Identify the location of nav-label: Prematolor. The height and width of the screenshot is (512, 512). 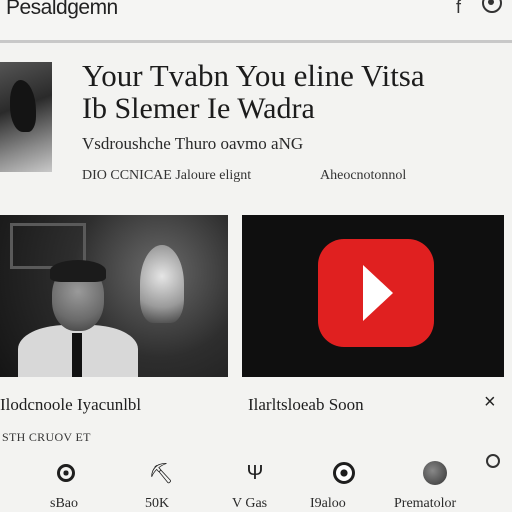
(425, 504).